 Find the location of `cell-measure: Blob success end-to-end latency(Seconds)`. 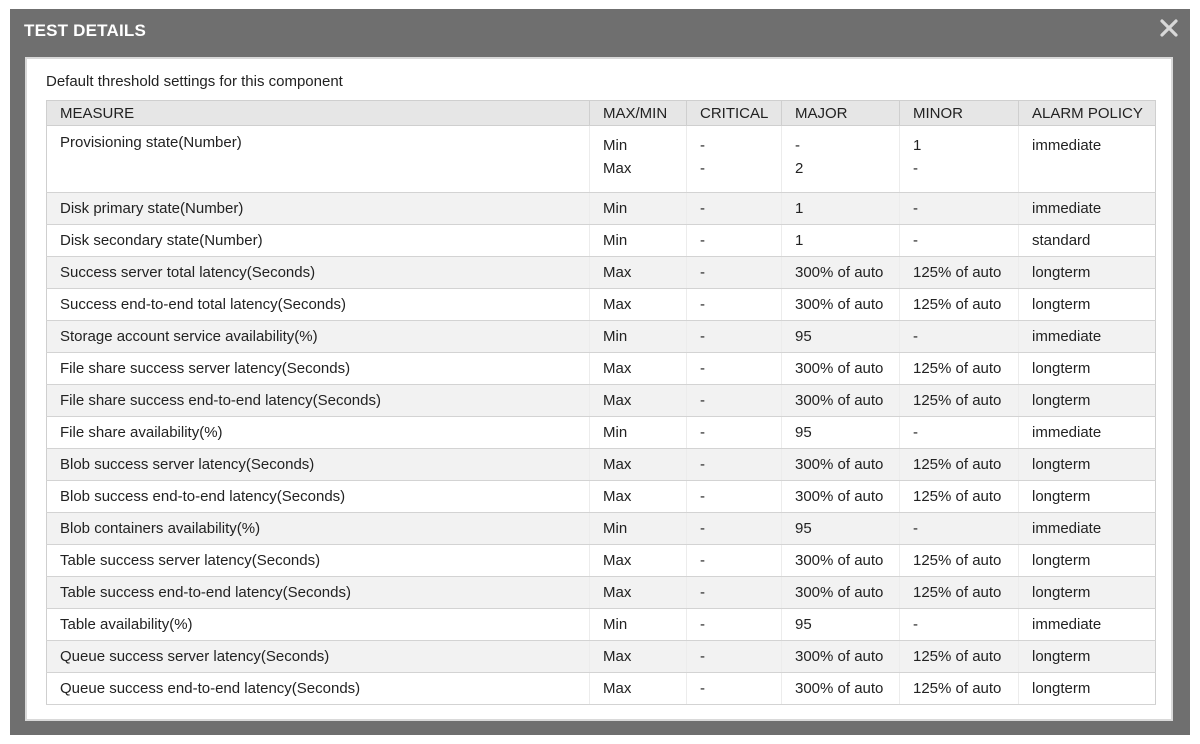

cell-measure: Blob success end-to-end latency(Seconds) is located at coordinates (318, 496).